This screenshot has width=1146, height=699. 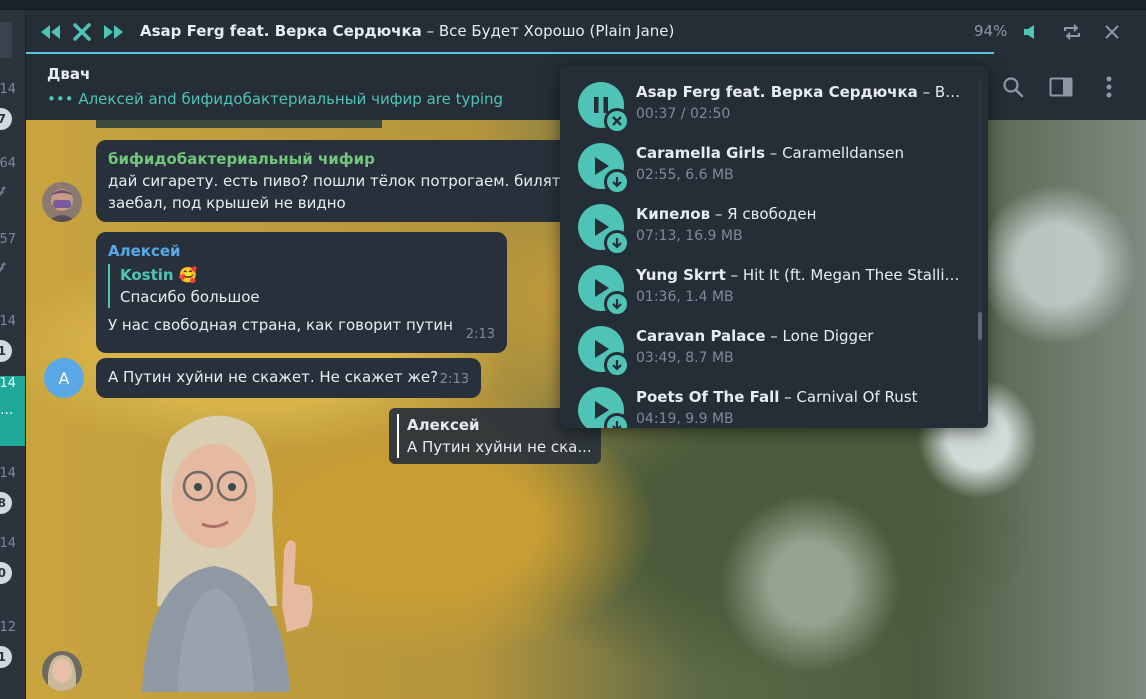 I want to click on repeat-icon, so click(x=1072, y=32).